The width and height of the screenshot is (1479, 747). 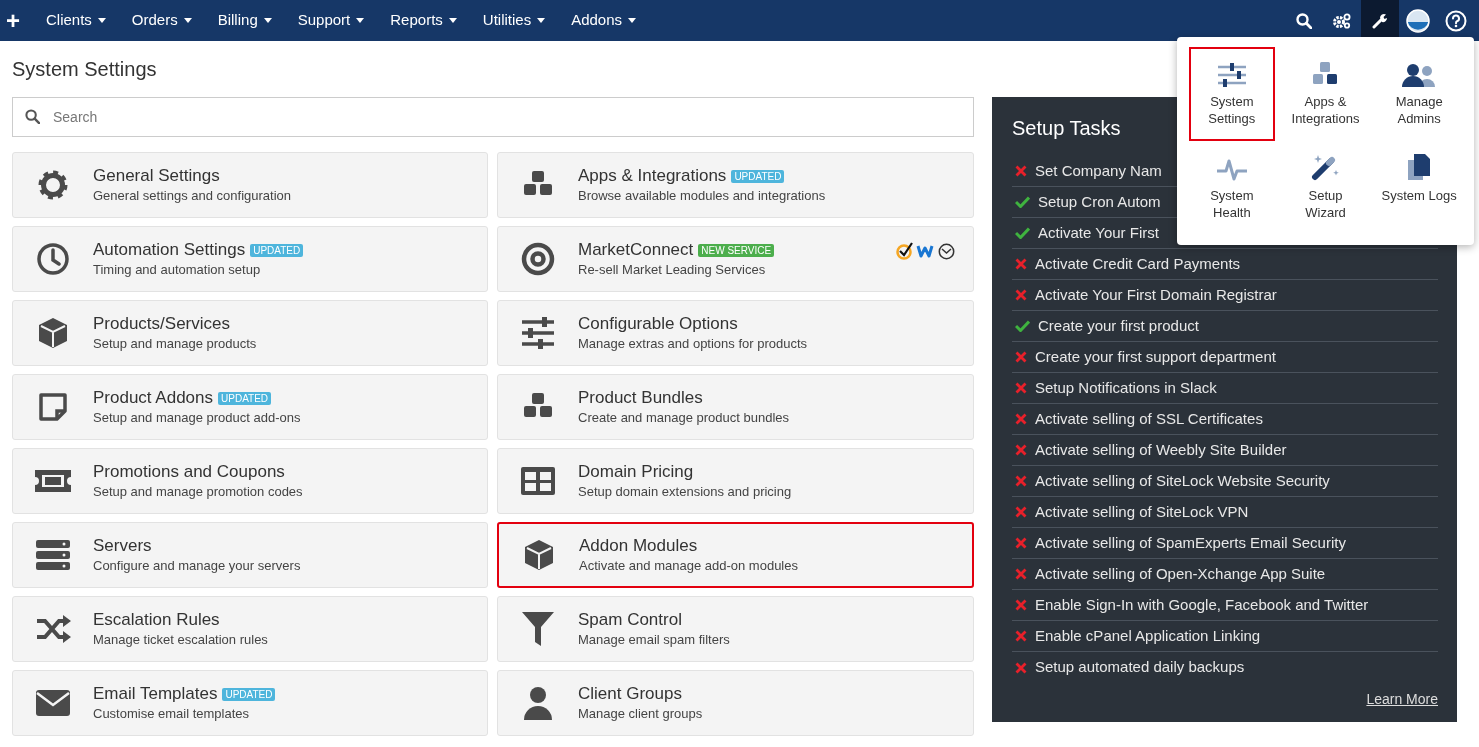 What do you see at coordinates (250, 555) in the screenshot?
I see `settings-card: Servers Configure and manage your servers` at bounding box center [250, 555].